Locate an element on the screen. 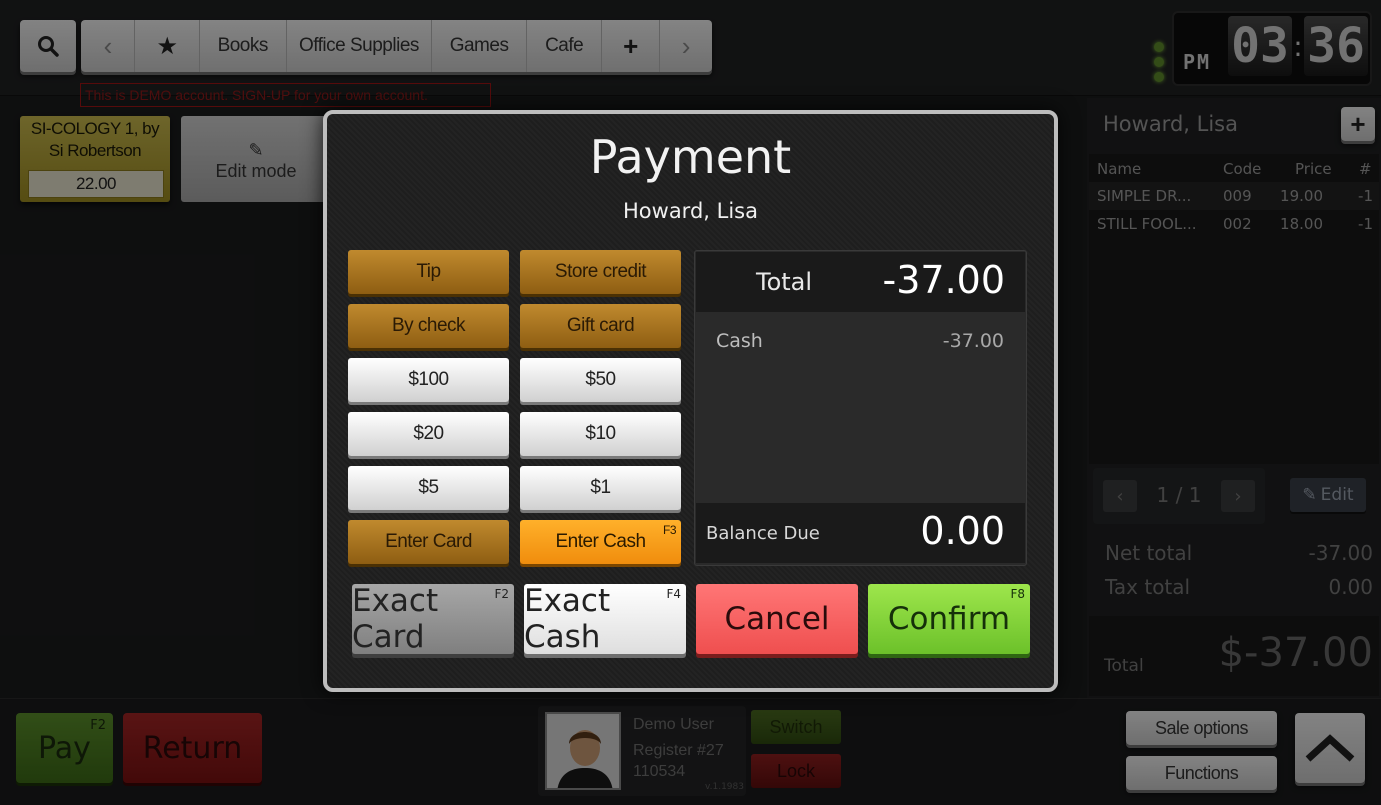  cancel-button: Cancel is located at coordinates (777, 619).